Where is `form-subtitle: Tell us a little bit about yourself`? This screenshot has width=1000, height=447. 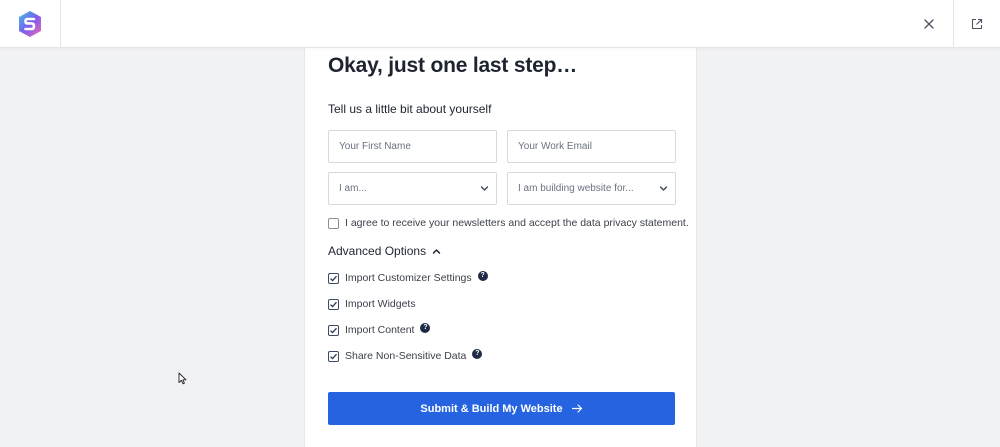
form-subtitle: Tell us a little bit about yourself is located at coordinates (410, 109).